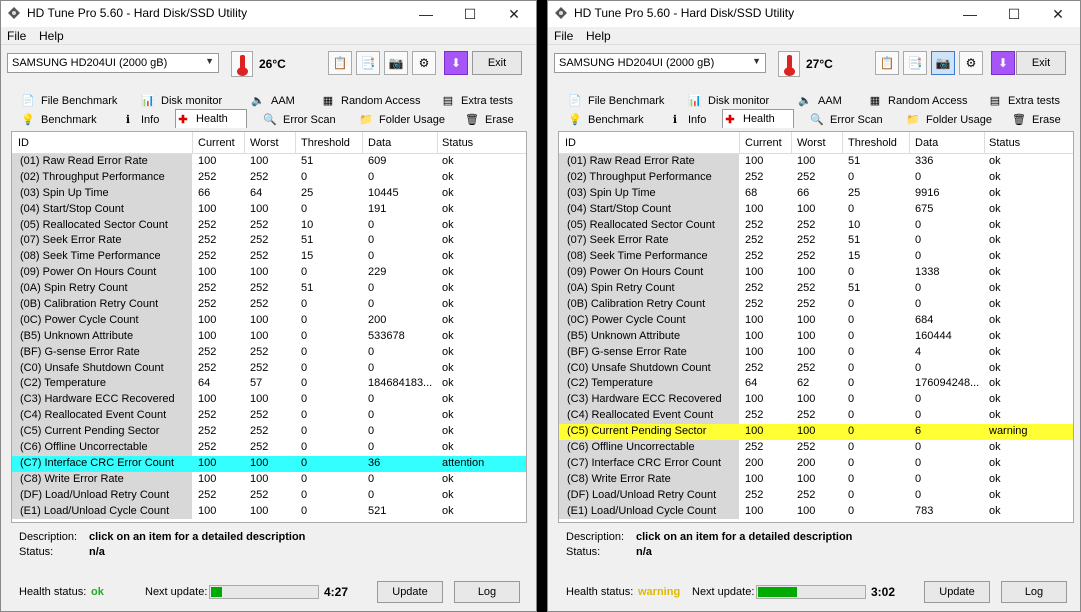  I want to click on table-row: (0C) Power Cycle Count 100 100 0 200 ok, so click(269, 320).